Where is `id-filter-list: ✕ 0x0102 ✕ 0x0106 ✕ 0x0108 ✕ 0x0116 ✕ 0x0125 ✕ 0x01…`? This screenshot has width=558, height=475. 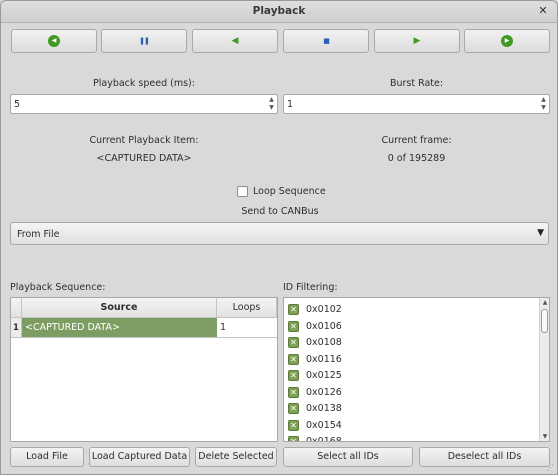
id-filter-list: ✕ 0x0102 ✕ 0x0106 ✕ 0x0108 ✕ 0x0116 ✕ 0x0125 ✕ 0x01… is located at coordinates (416, 369).